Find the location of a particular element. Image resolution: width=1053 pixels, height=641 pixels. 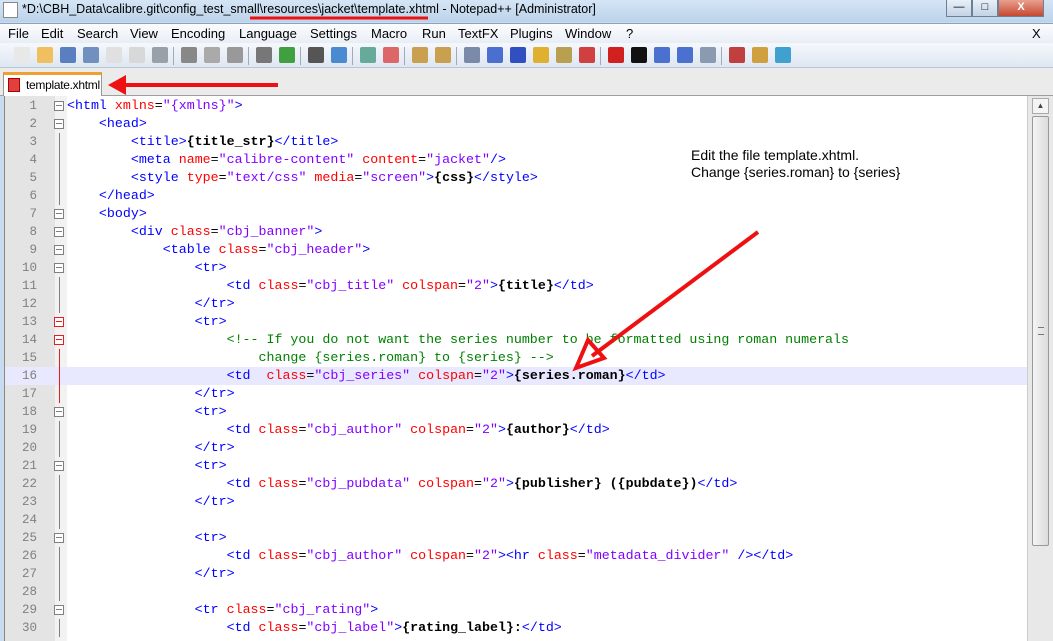

cut-icon is located at coordinates (189, 55).